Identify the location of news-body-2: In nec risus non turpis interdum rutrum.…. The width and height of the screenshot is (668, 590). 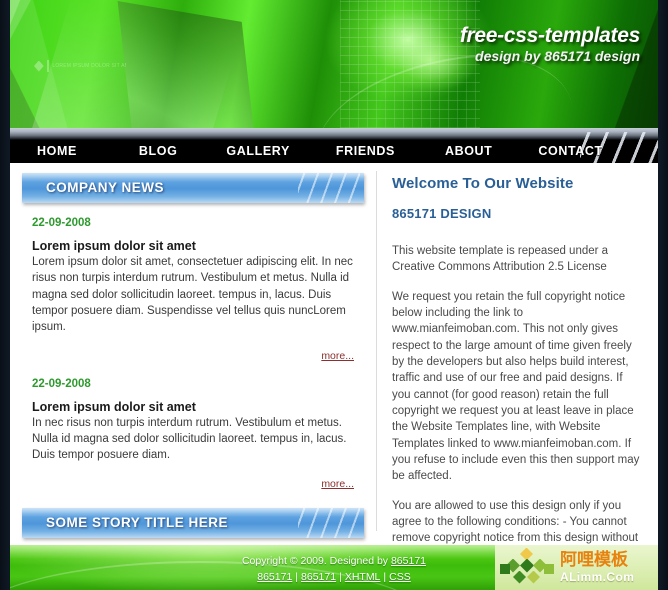
(189, 439).